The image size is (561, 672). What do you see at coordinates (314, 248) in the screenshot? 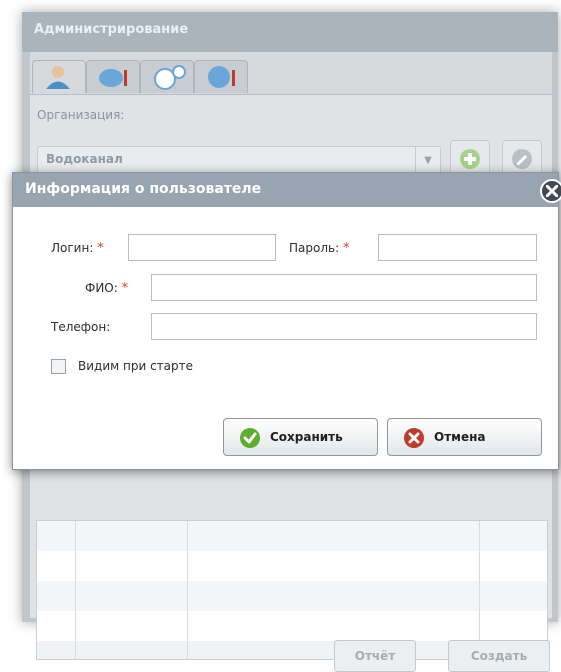
I see `password-label-text: Пароль:` at bounding box center [314, 248].